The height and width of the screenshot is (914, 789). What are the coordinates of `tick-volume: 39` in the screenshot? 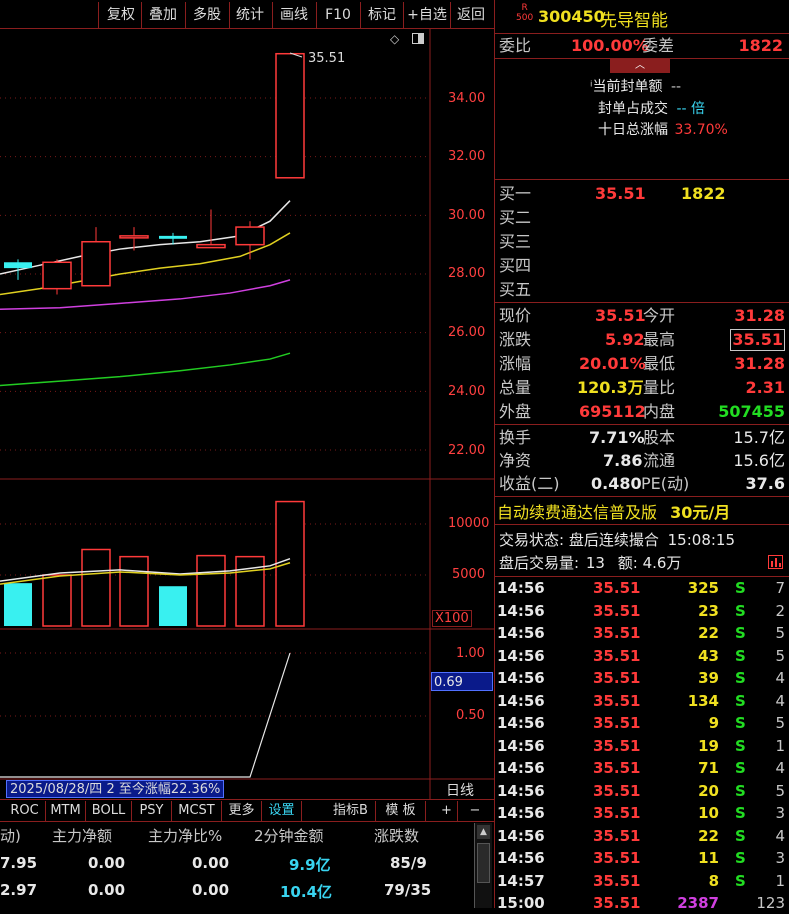 It's located at (708, 678).